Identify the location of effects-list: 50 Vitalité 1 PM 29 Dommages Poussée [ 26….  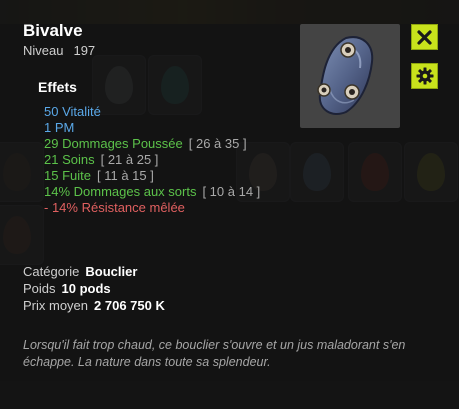
(164, 160).